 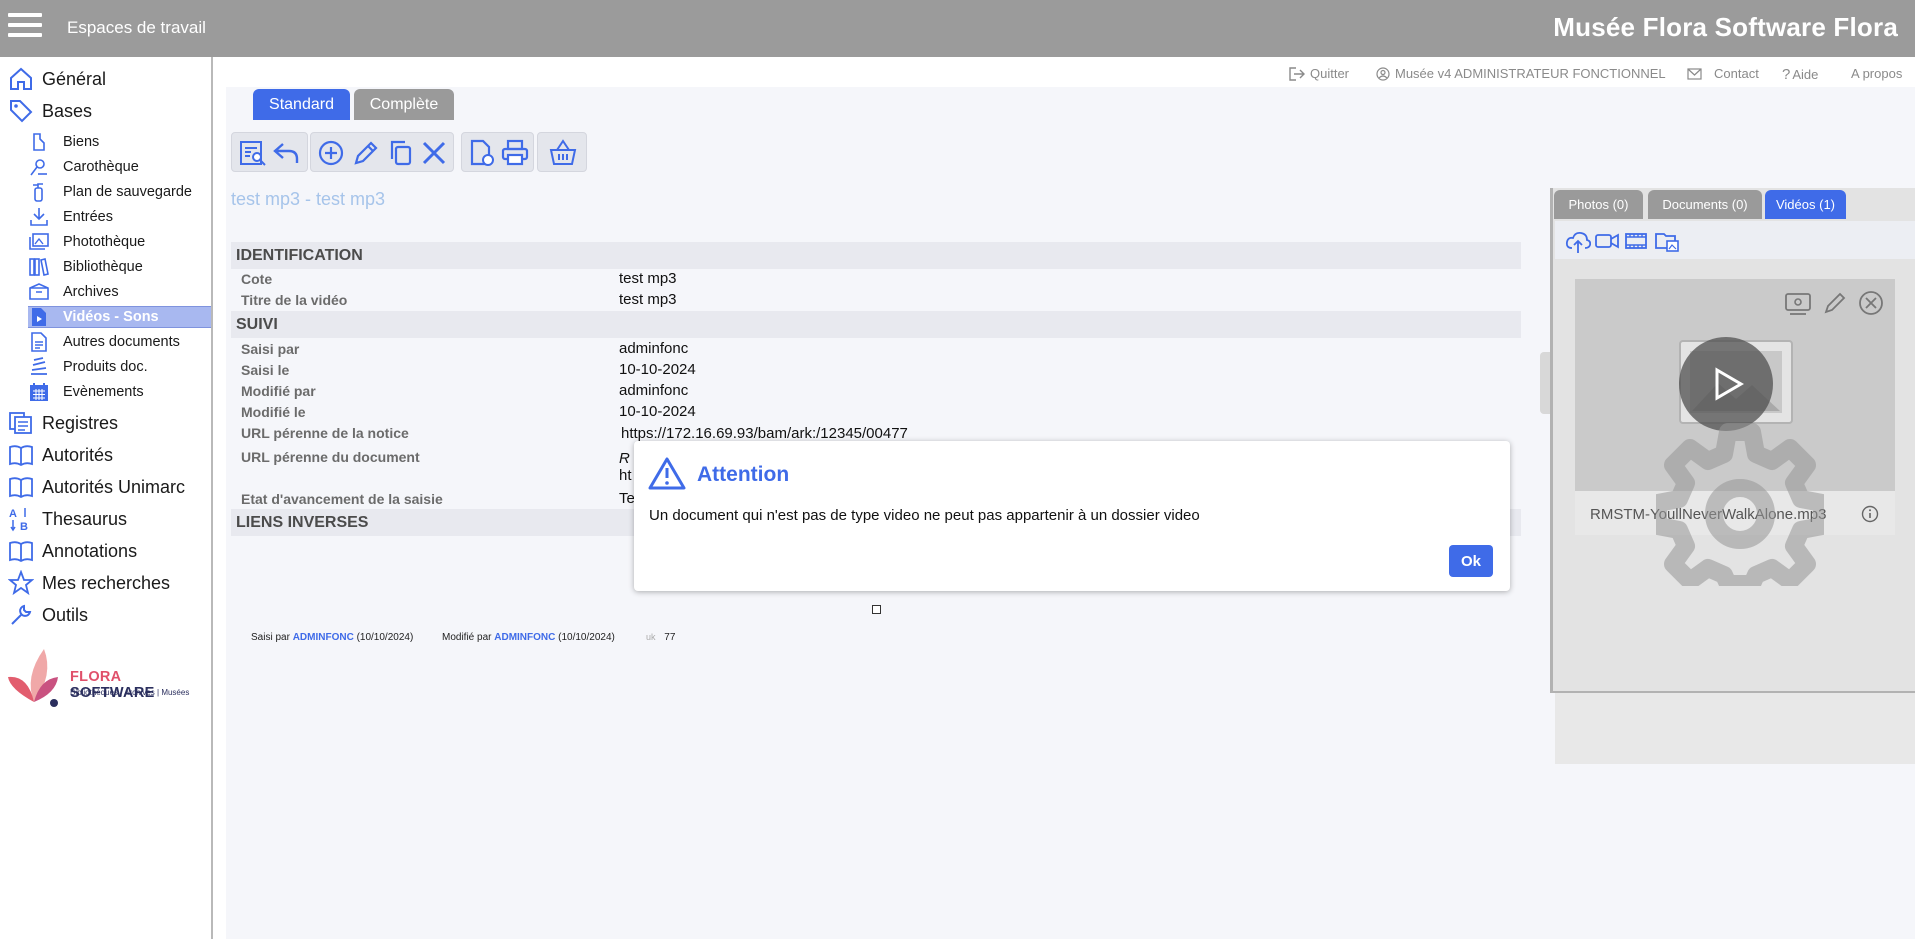 What do you see at coordinates (1798, 303) in the screenshot?
I see `preview-icon` at bounding box center [1798, 303].